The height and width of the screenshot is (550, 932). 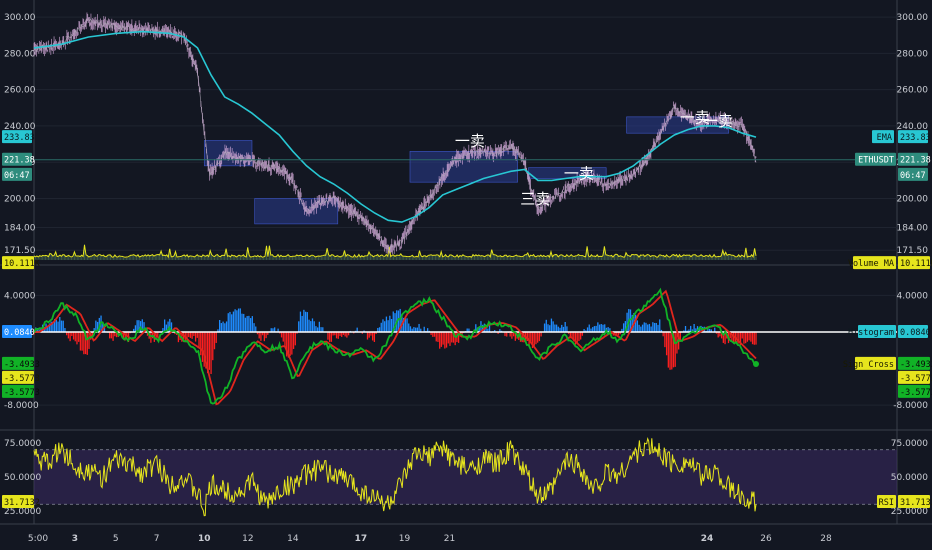 What do you see at coordinates (405, 539) in the screenshot?
I see `x-tick-label: 19` at bounding box center [405, 539].